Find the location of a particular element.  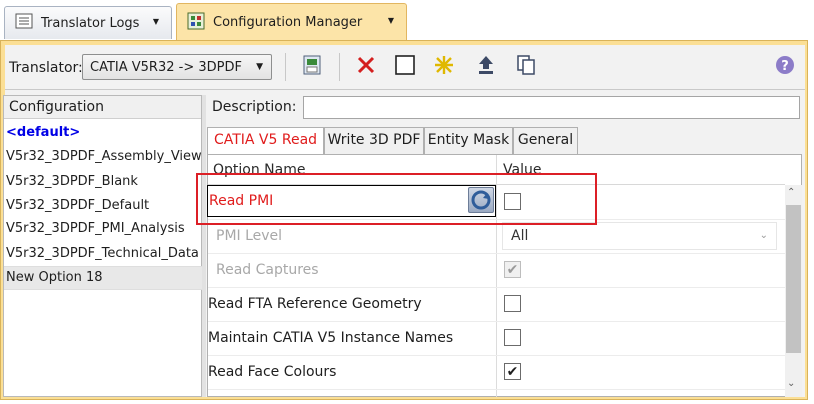

help-button: ? is located at coordinates (785, 67).